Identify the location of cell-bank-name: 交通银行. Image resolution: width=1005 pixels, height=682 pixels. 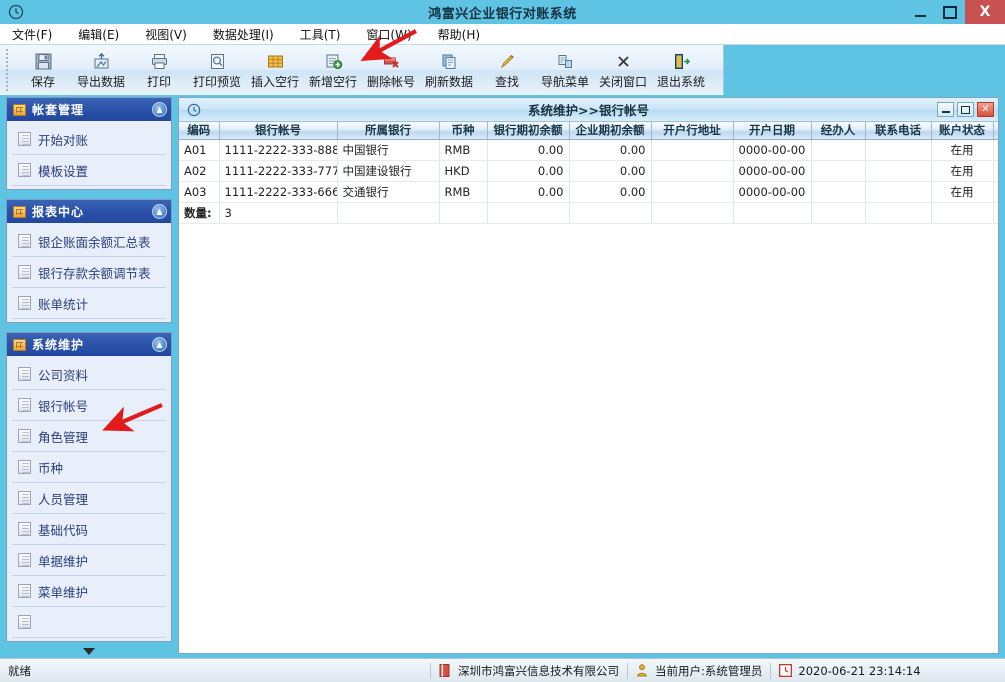
(388, 192).